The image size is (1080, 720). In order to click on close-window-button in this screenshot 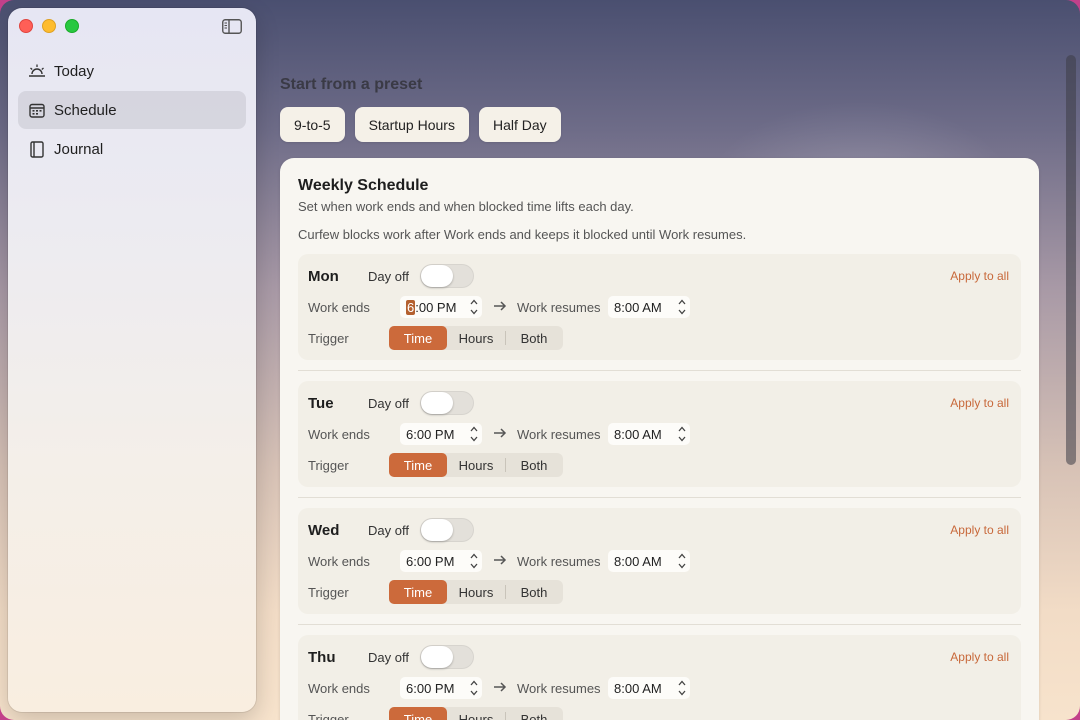, I will do `click(26, 26)`.